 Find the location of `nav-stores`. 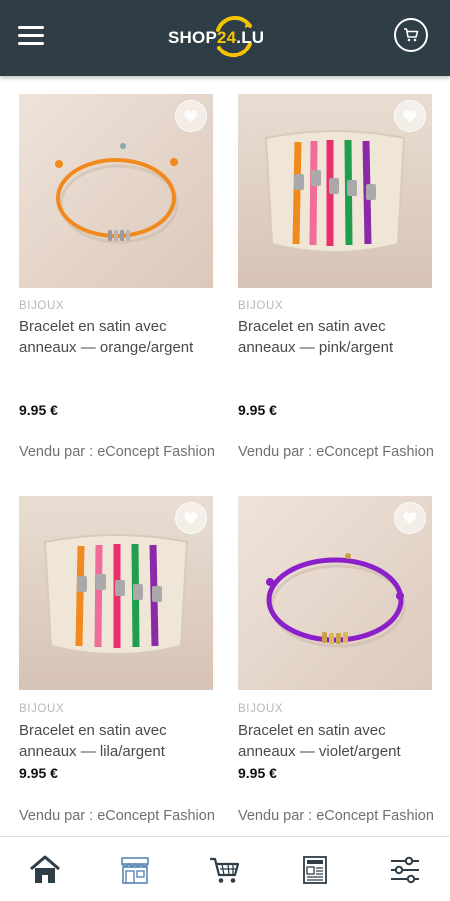

nav-stores is located at coordinates (136, 871).